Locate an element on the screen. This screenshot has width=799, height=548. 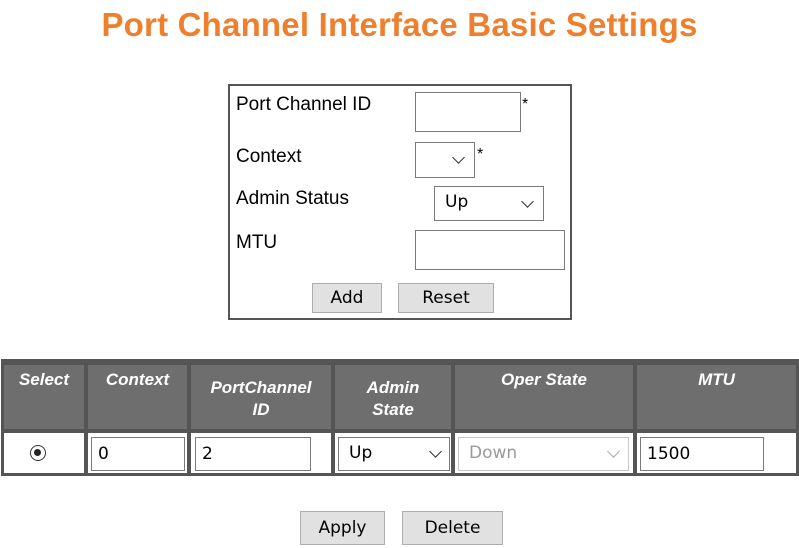
mtu-input is located at coordinates (490, 250).